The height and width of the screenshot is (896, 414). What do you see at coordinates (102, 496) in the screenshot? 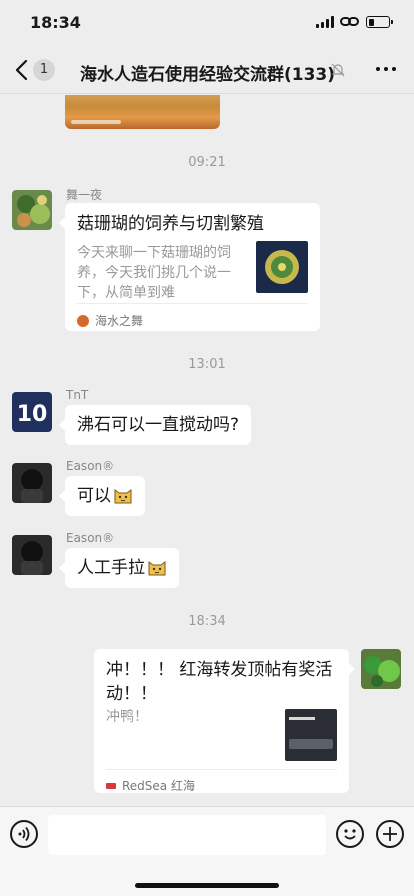
I see `text-message: 可以` at bounding box center [102, 496].